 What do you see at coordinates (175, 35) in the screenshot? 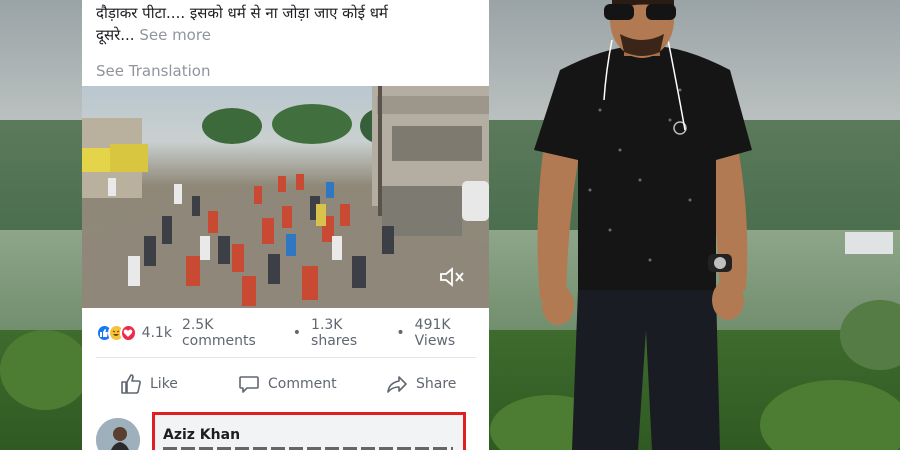
I see `see-more-link: See more` at bounding box center [175, 35].